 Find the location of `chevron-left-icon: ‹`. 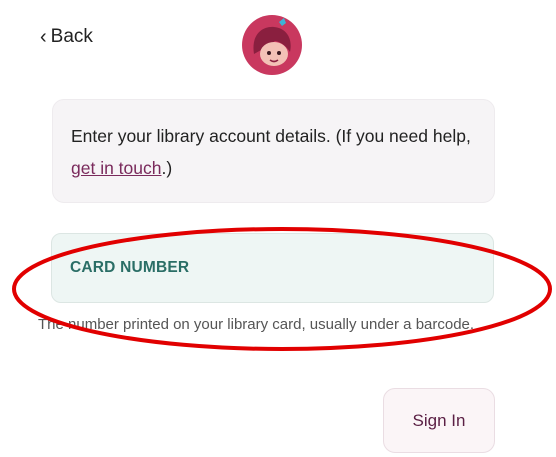

chevron-left-icon: ‹ is located at coordinates (43, 37).